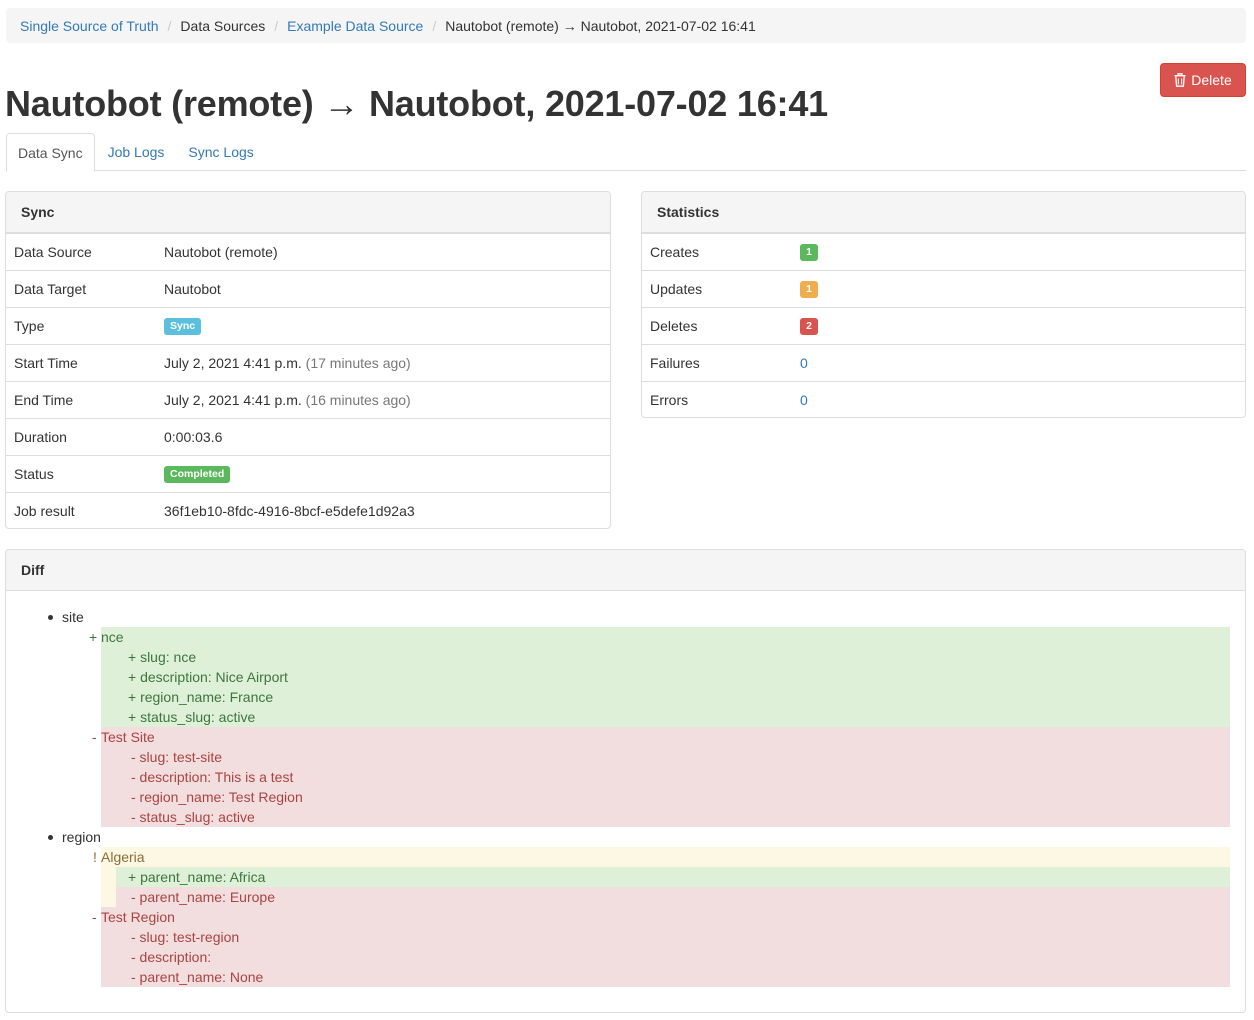 Image resolution: width=1254 pixels, height=1020 pixels. I want to click on delete-button: Delete, so click(1203, 80).